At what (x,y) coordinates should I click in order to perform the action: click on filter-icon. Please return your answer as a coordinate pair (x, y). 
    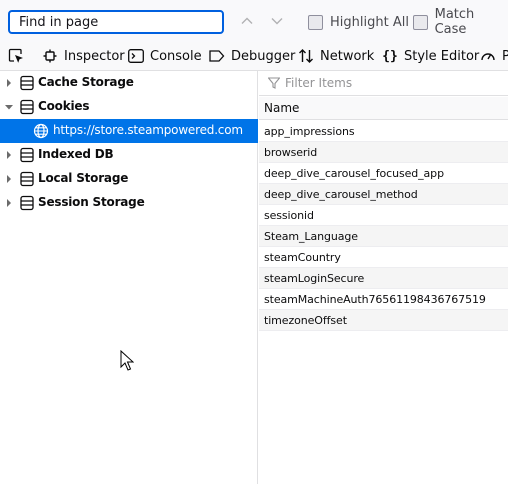
    Looking at the image, I should click on (274, 83).